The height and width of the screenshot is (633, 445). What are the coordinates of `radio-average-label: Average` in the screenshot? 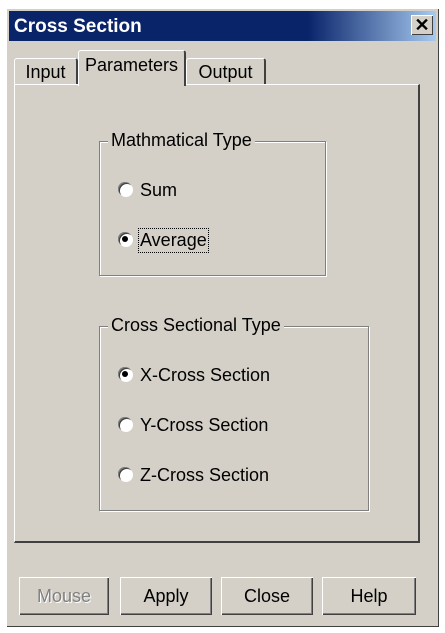 It's located at (173, 240).